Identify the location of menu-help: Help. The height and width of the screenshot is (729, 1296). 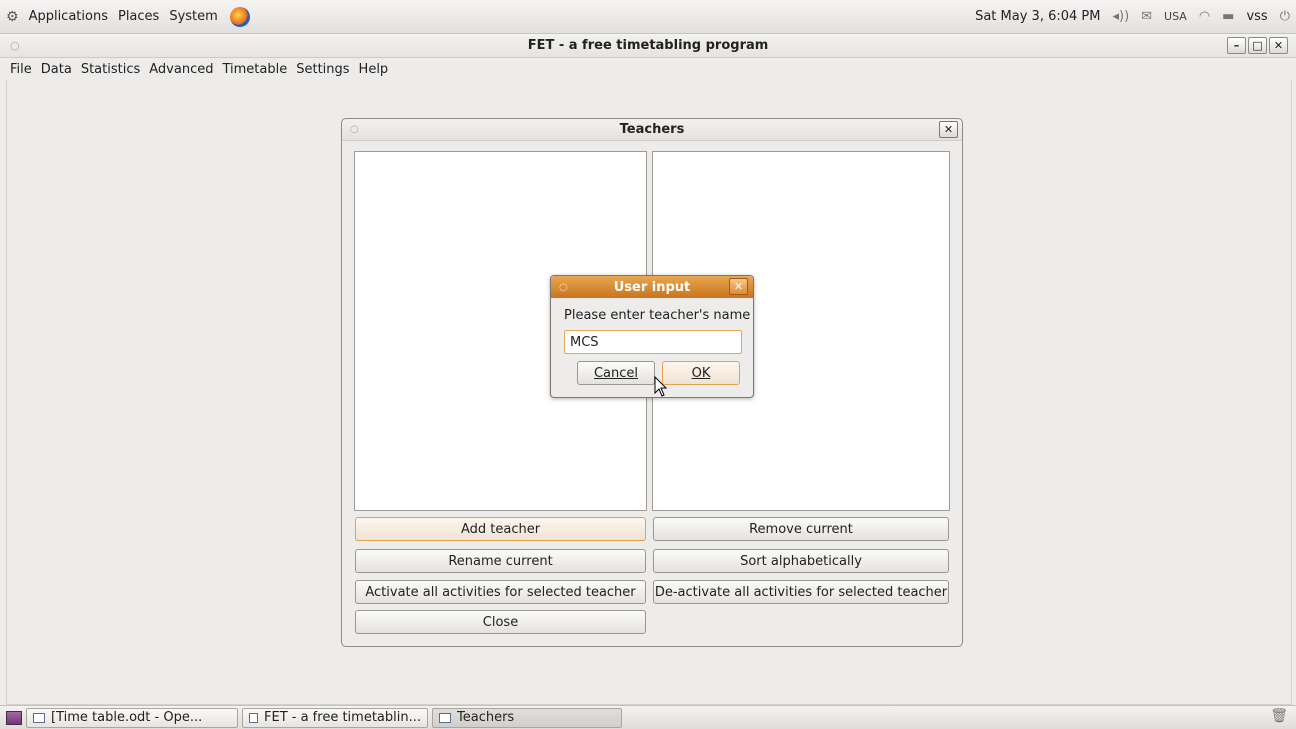
(374, 69).